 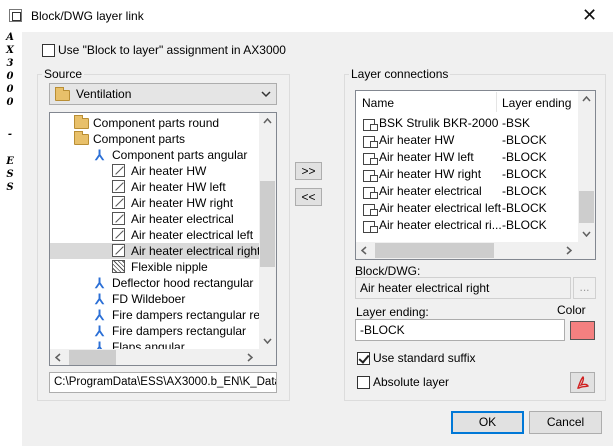 I want to click on tree-item: Flexible nipple, so click(x=154, y=267).